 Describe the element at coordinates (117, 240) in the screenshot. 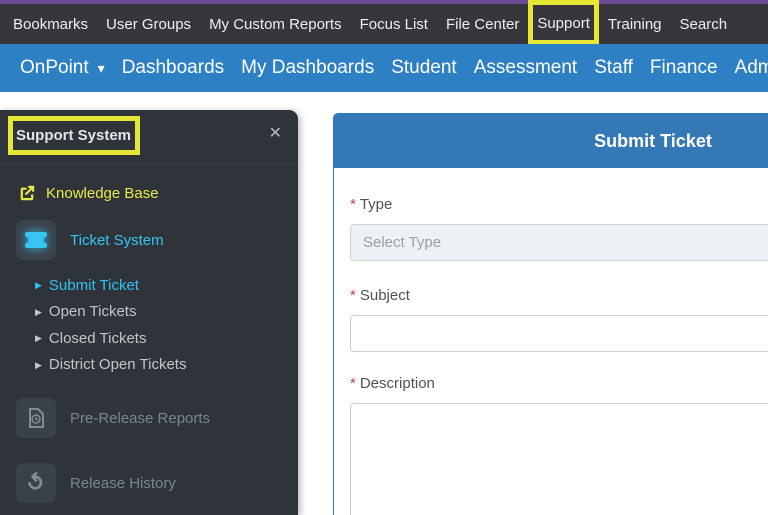

I see `ticket-system-label: Ticket System` at that location.